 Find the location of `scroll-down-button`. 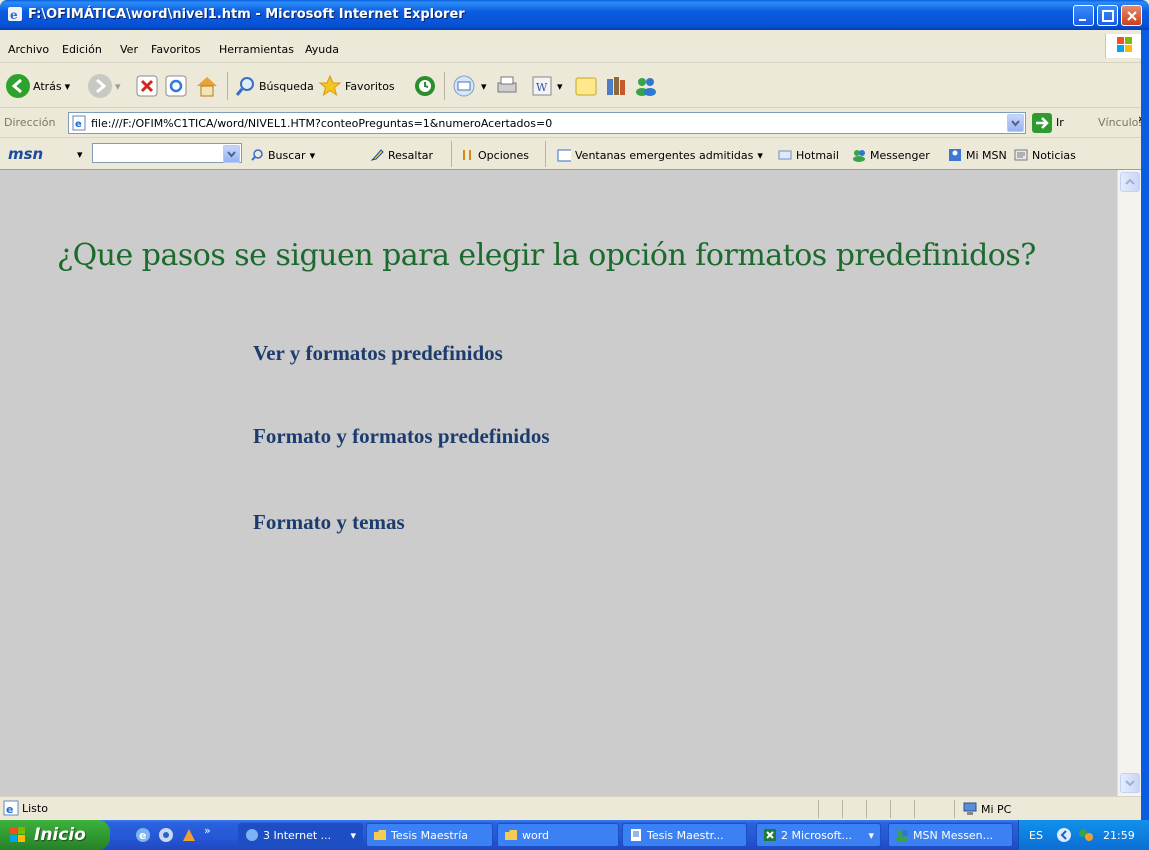

scroll-down-button is located at coordinates (1130, 783).